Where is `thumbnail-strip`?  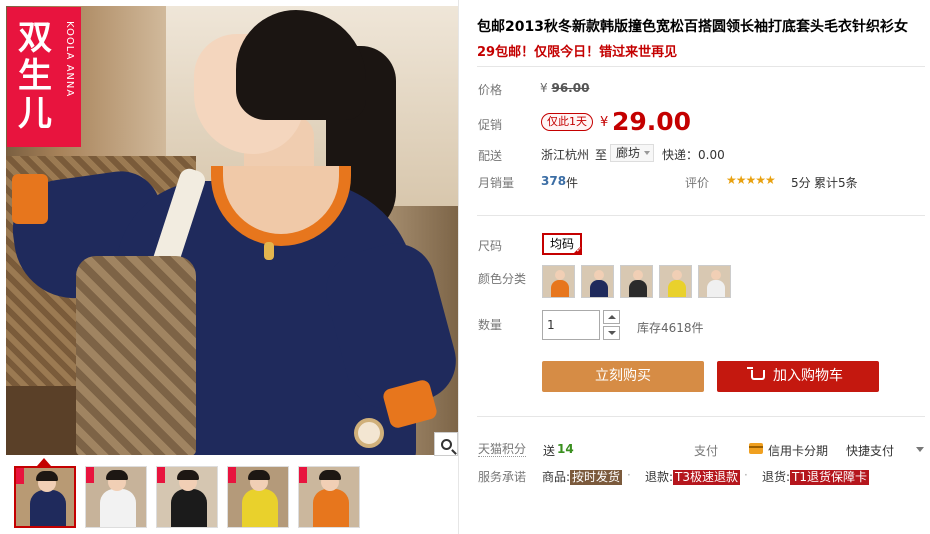 thumbnail-strip is located at coordinates (187, 497).